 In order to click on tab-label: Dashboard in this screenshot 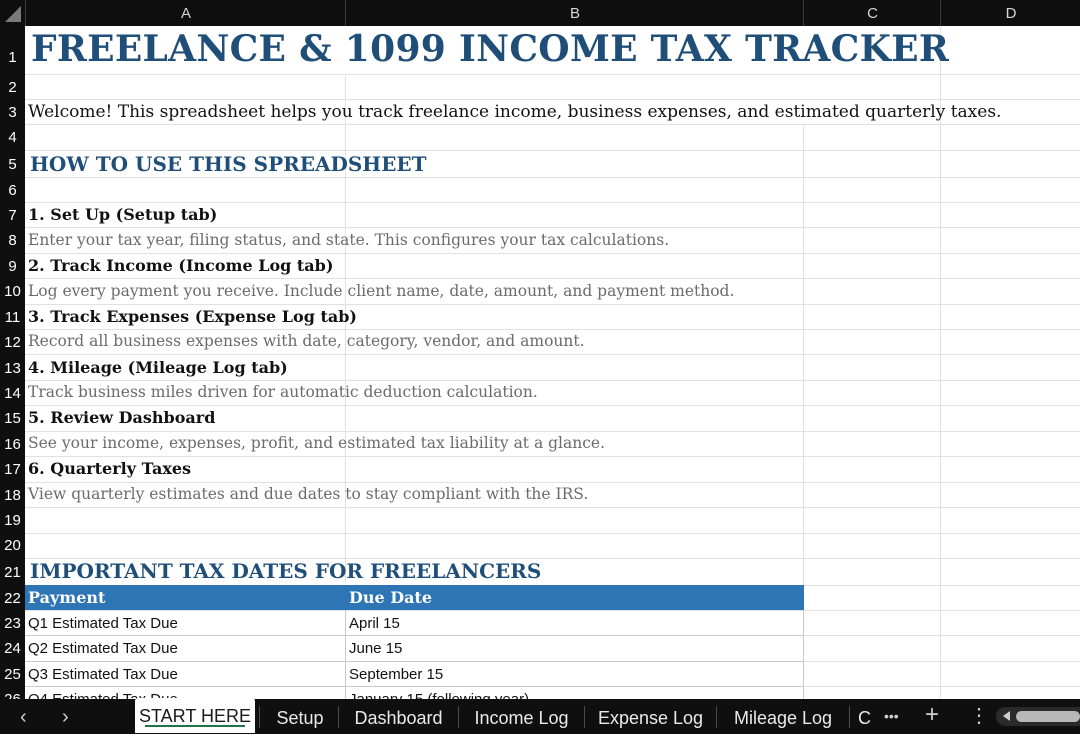, I will do `click(398, 718)`.